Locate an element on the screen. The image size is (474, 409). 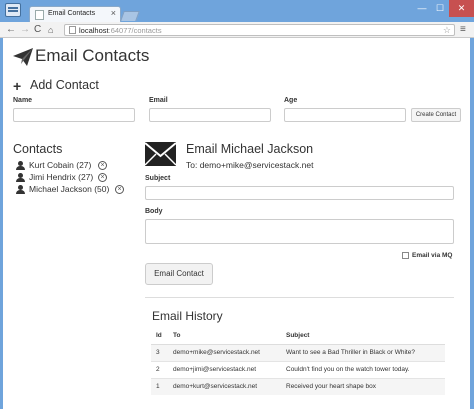
address-url-host: localhost is located at coordinates (94, 30).